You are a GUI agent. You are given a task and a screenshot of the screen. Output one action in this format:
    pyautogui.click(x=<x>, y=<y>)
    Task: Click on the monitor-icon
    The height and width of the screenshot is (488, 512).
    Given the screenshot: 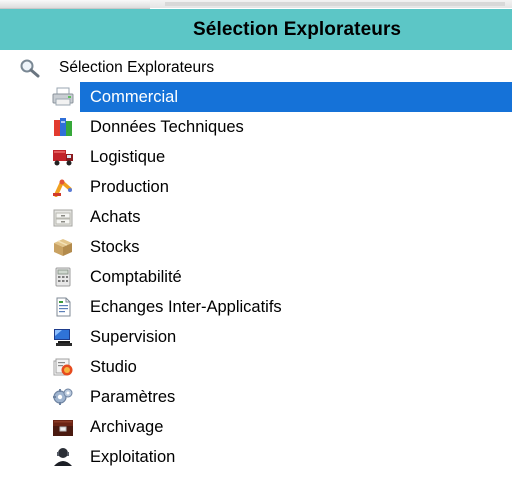 What is the action you would take?
    pyautogui.click(x=63, y=337)
    